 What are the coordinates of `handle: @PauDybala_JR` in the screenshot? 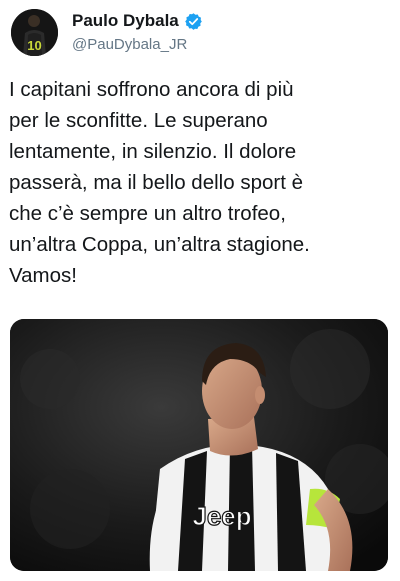 It's located at (129, 44).